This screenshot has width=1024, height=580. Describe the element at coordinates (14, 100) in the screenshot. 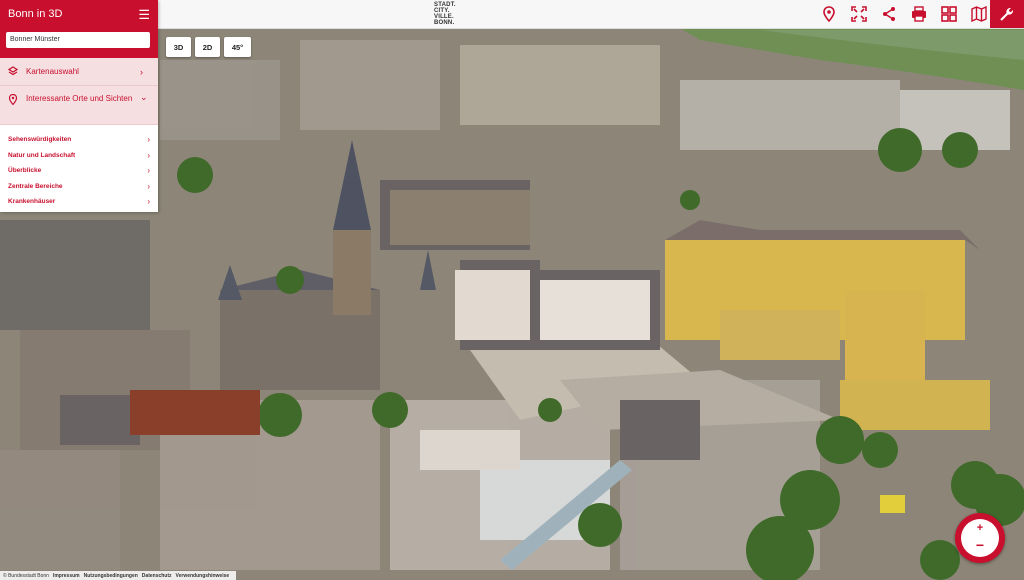

I see `pin-icon` at that location.